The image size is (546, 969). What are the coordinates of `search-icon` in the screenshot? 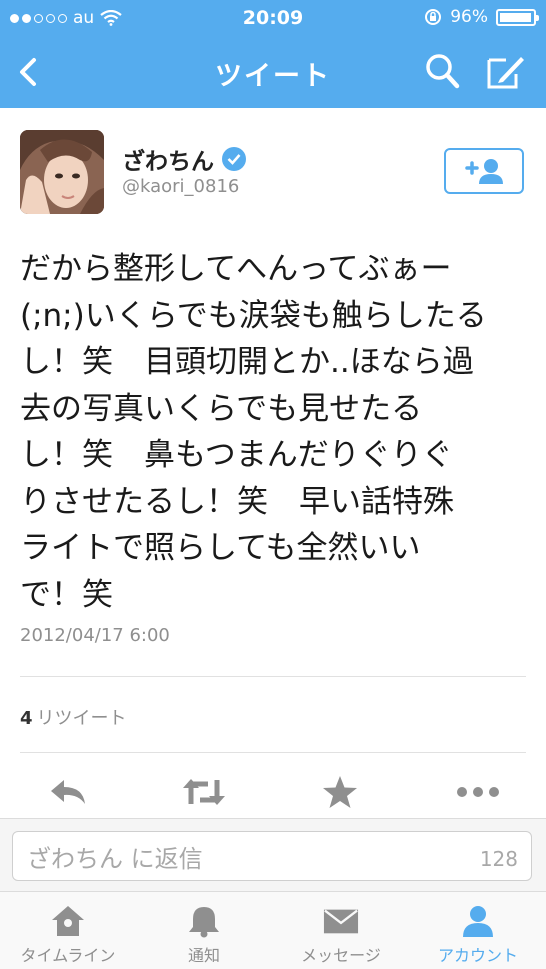 It's located at (442, 71).